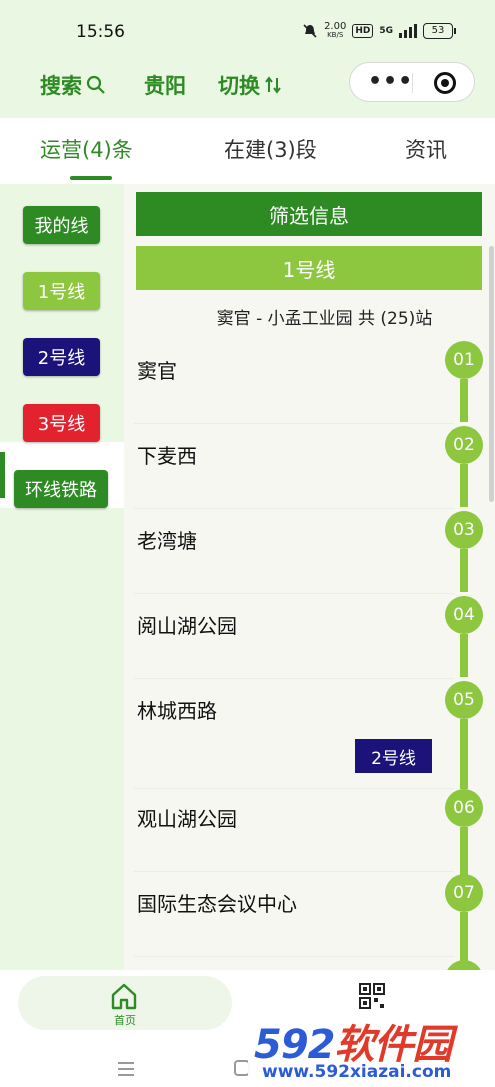 This screenshot has width=495, height=1087. Describe the element at coordinates (289, 551) in the screenshot. I see `station-row: 老湾塘` at that location.